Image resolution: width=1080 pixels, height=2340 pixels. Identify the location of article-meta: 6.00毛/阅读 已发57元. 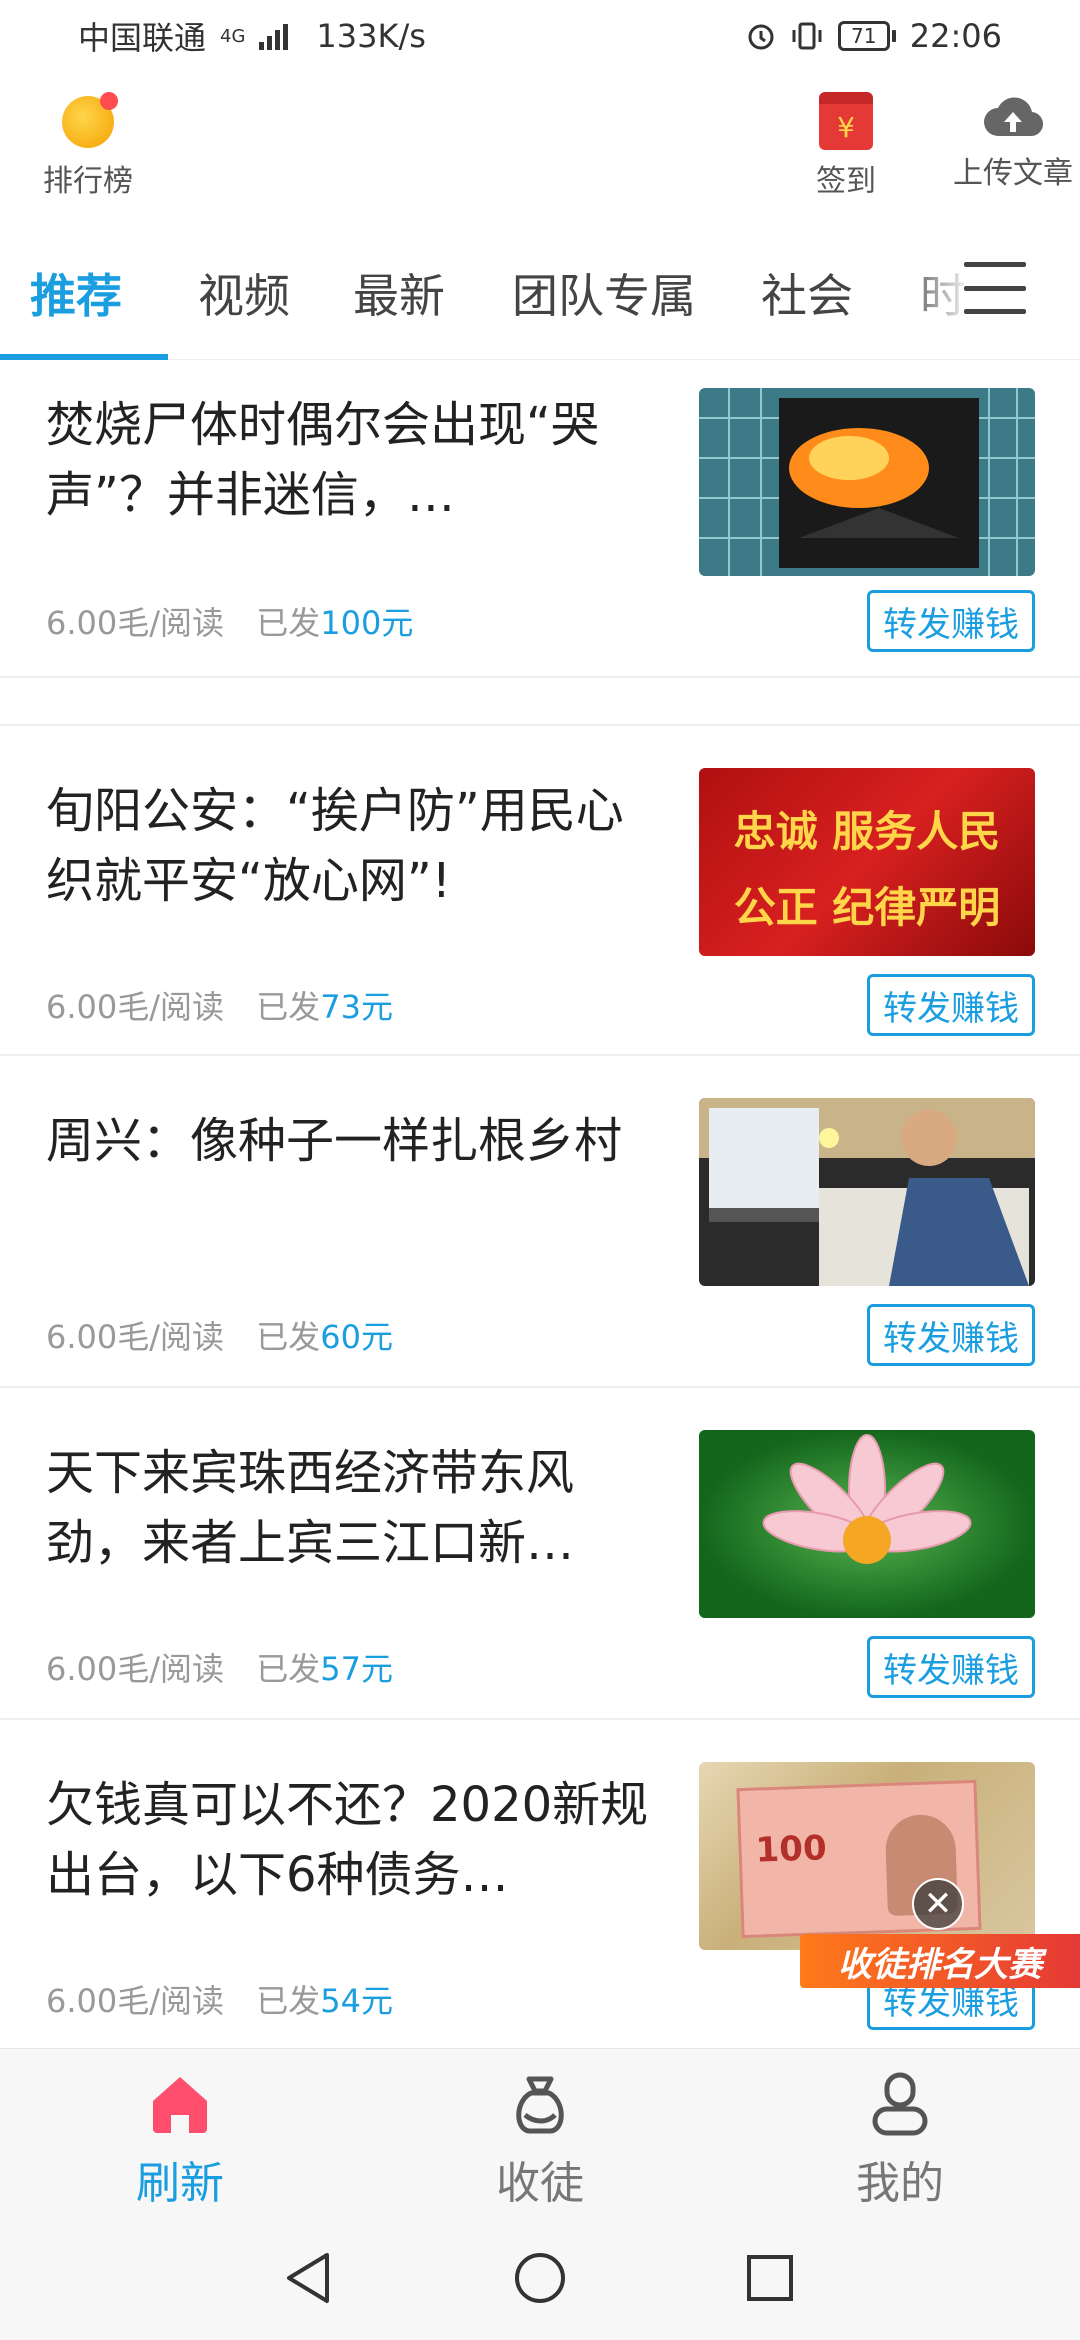
(219, 1667).